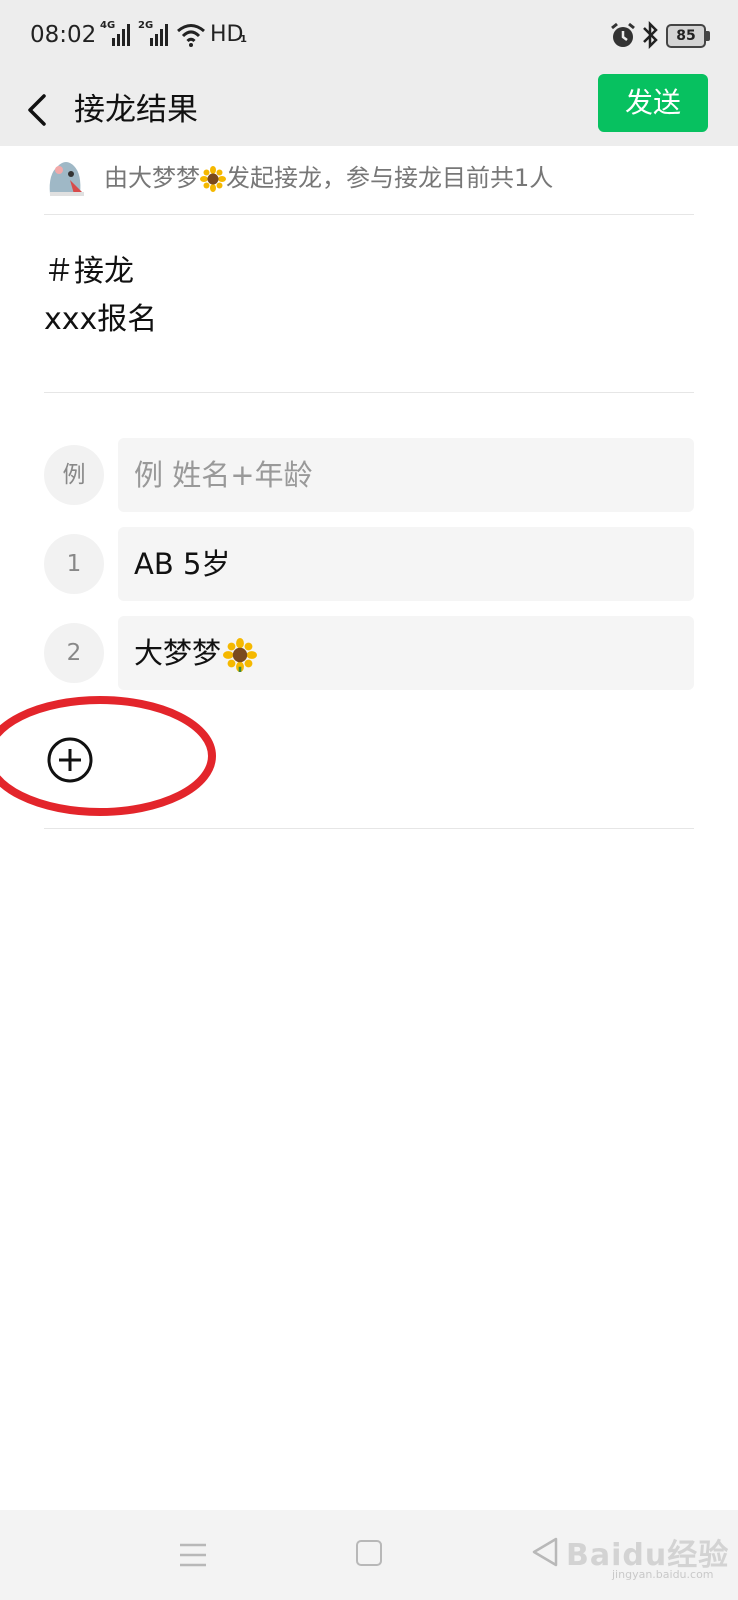  What do you see at coordinates (74, 564) in the screenshot?
I see `entry-index: 1` at bounding box center [74, 564].